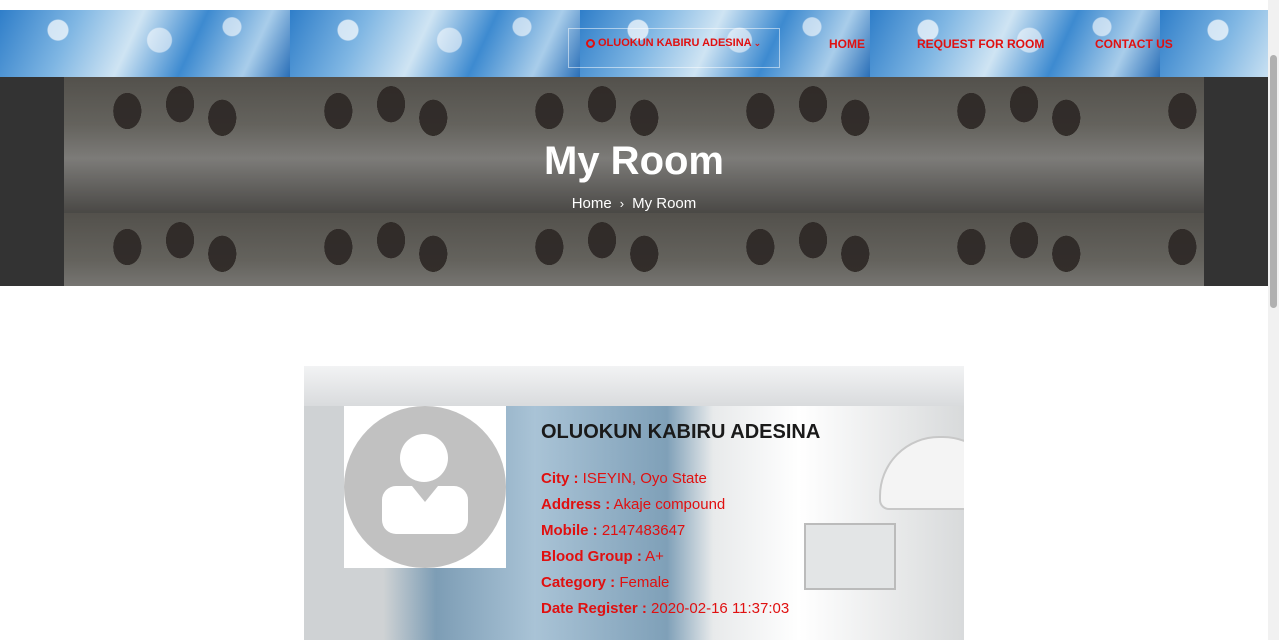 Image resolution: width=1279 pixels, height=640 pixels. Describe the element at coordinates (921, 473) in the screenshot. I see `surgical-lamp-image` at that location.